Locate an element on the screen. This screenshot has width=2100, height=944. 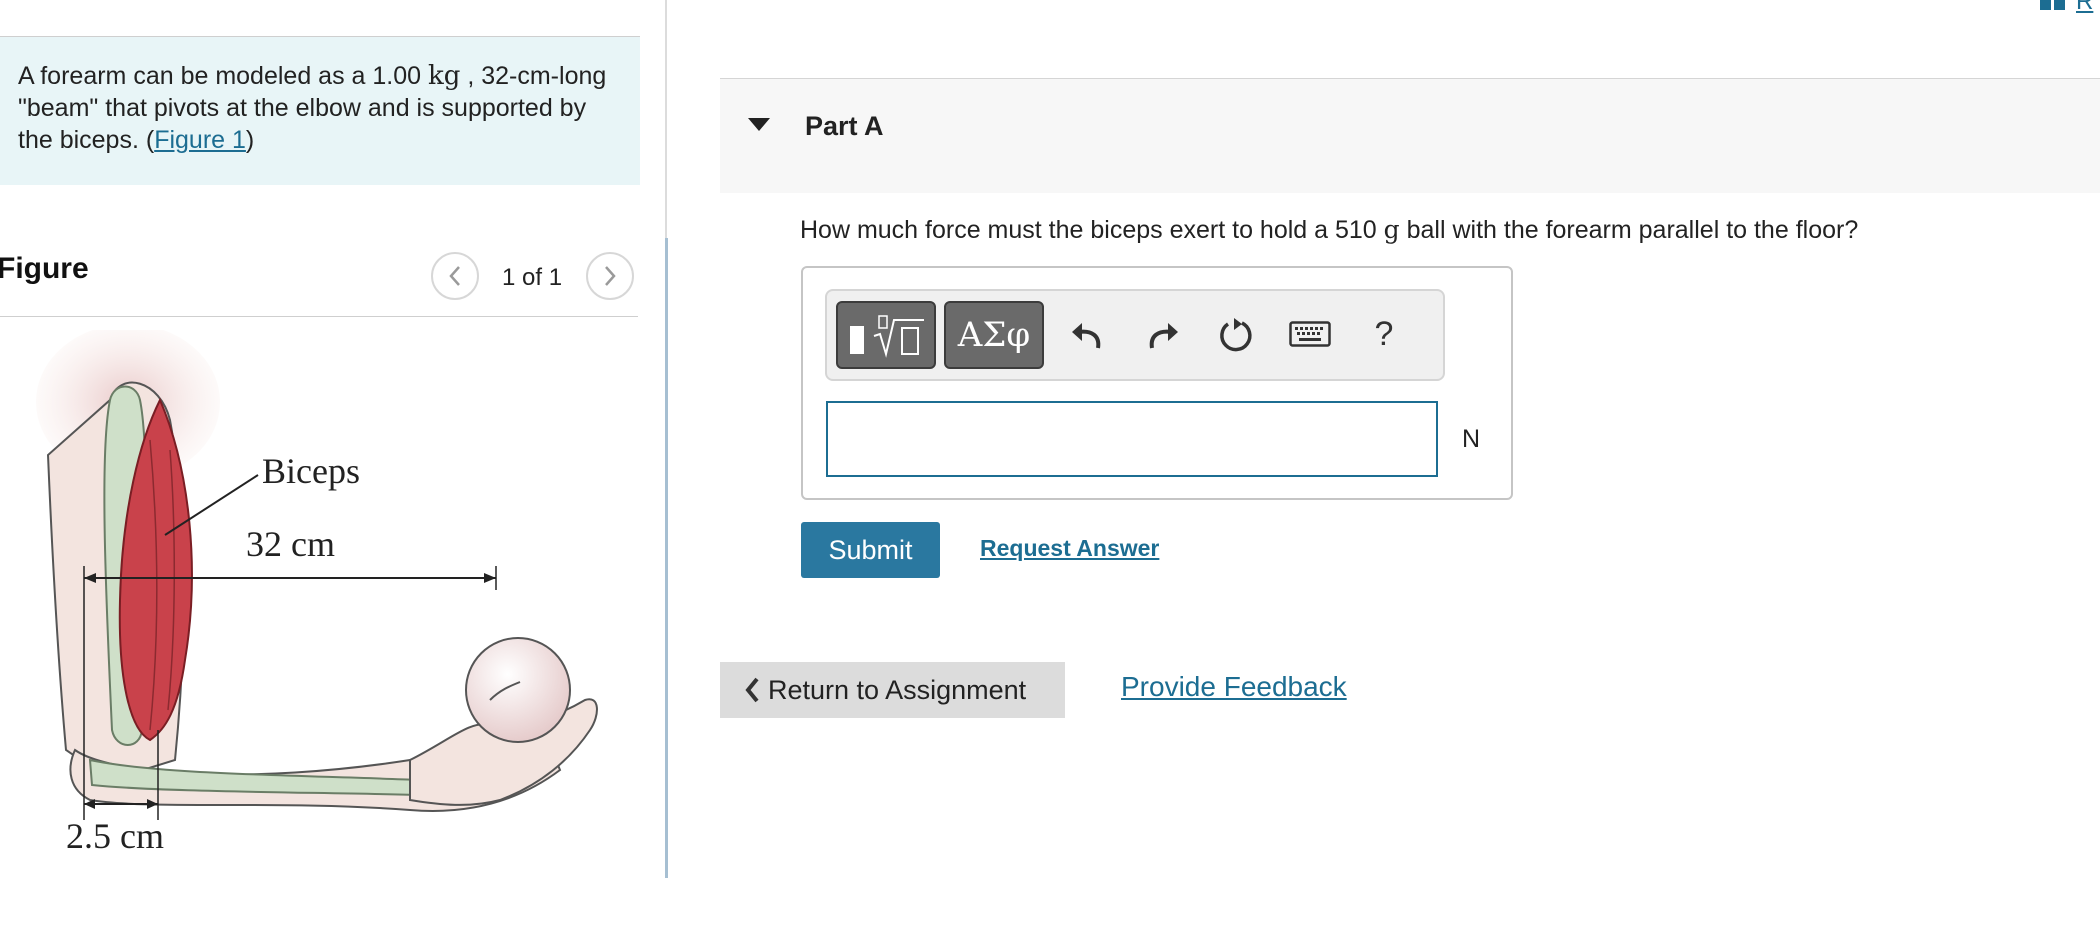
forearm-length-label: 32 cm is located at coordinates (290, 544).